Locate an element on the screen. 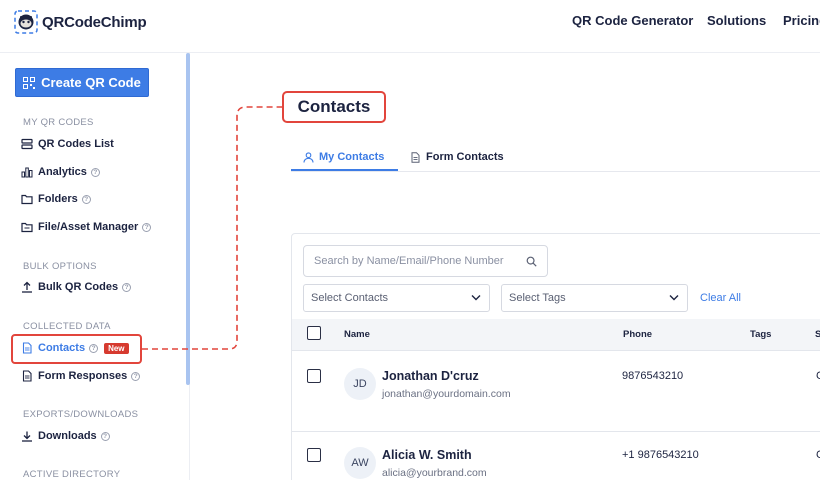 The image size is (820, 480). sidebar-item-label: File/Asset Manager is located at coordinates (88, 227).